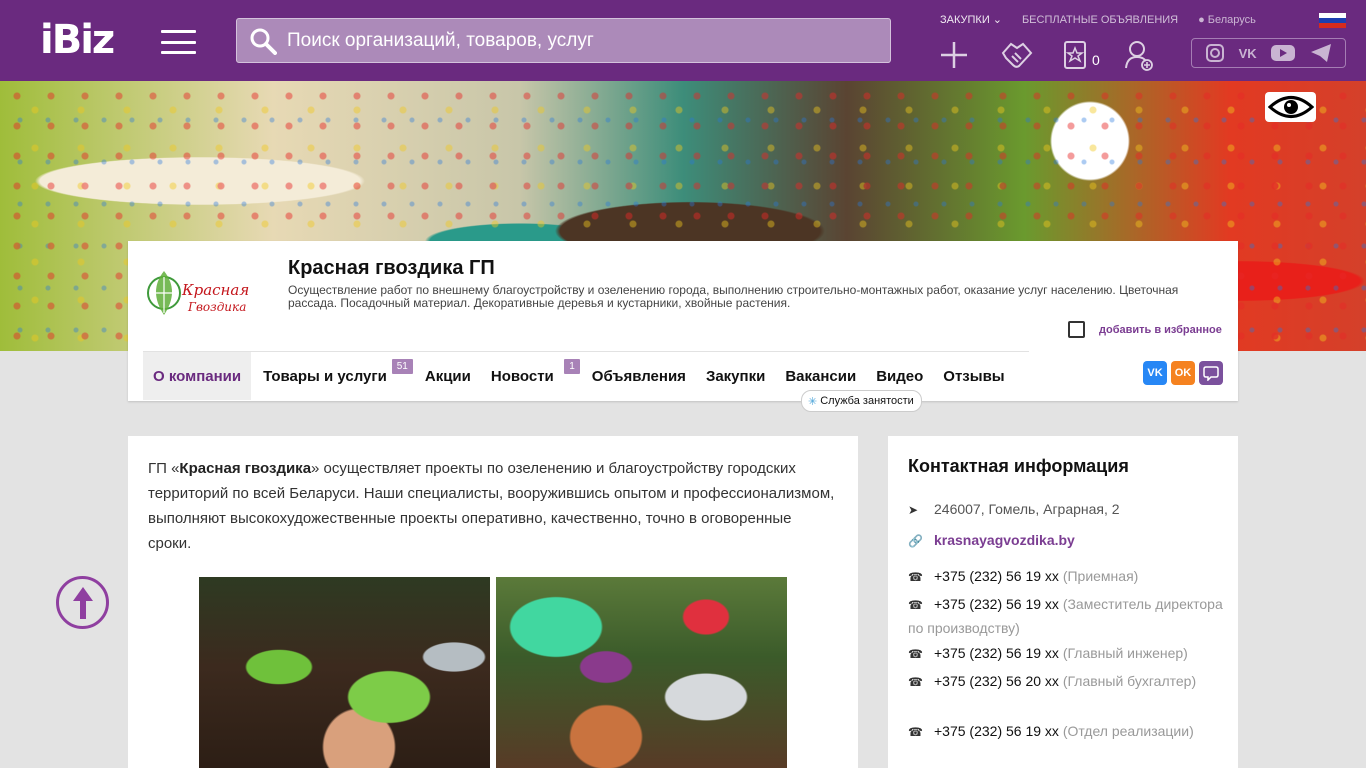 This screenshot has height=768, width=1366. What do you see at coordinates (333, 376) in the screenshot?
I see `tab-products: Товары и услуги 51` at bounding box center [333, 376].